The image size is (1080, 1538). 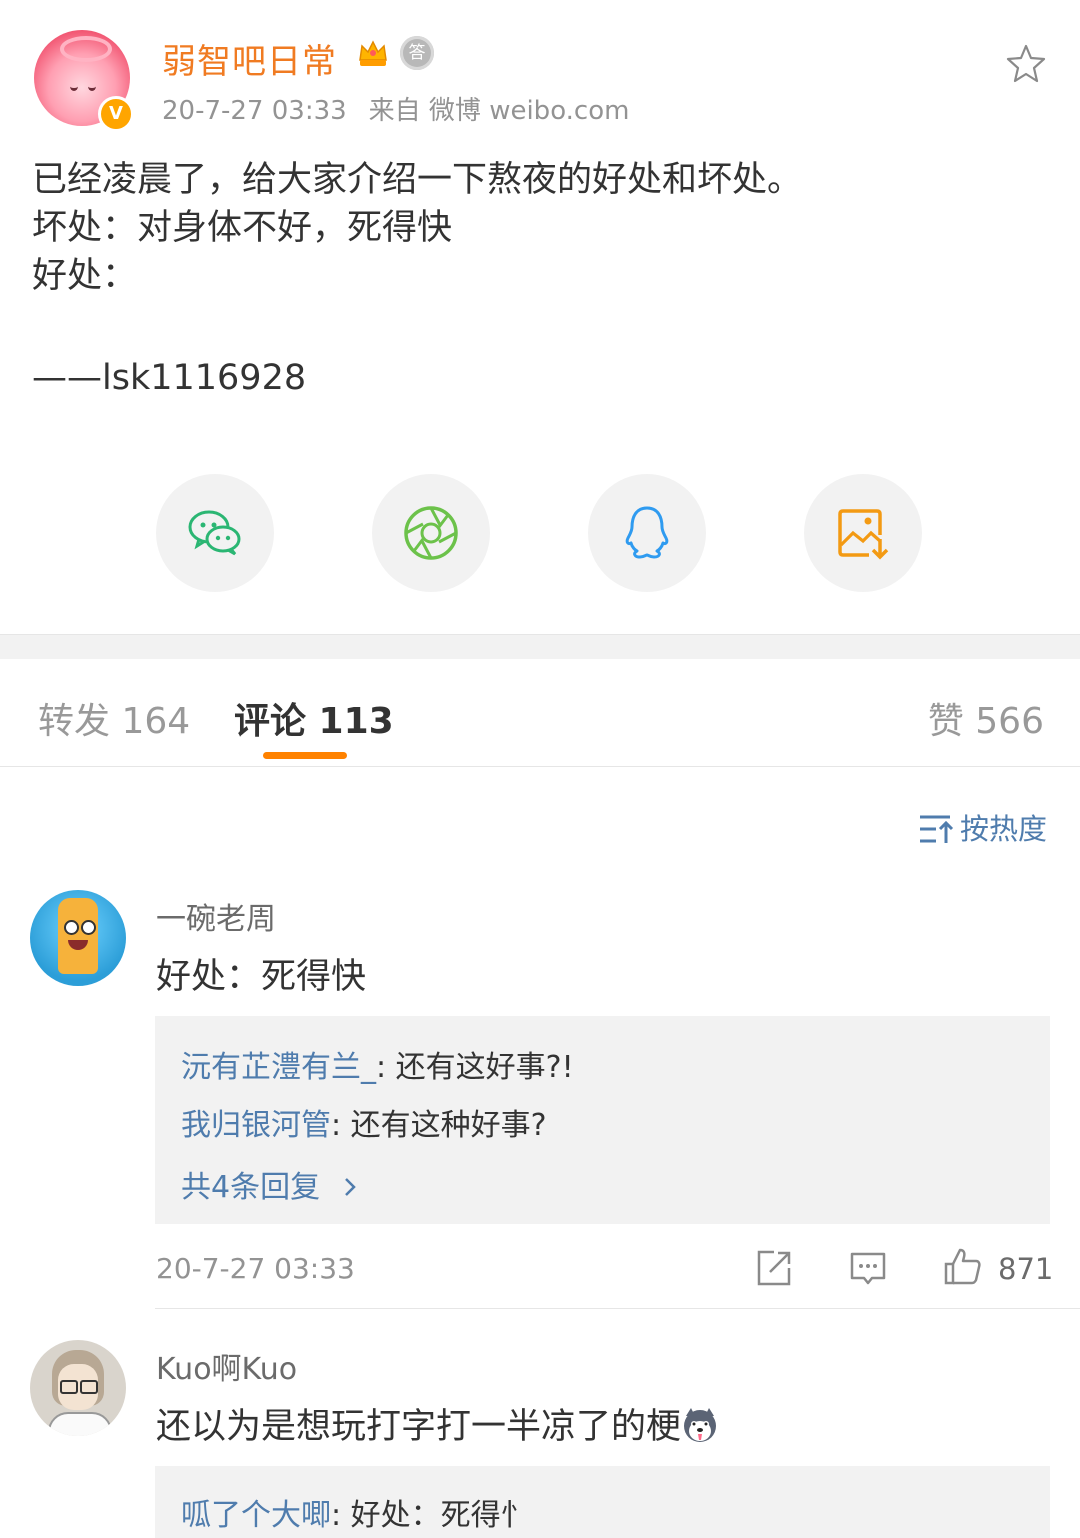 I want to click on share-wechat-button, so click(x=215, y=533).